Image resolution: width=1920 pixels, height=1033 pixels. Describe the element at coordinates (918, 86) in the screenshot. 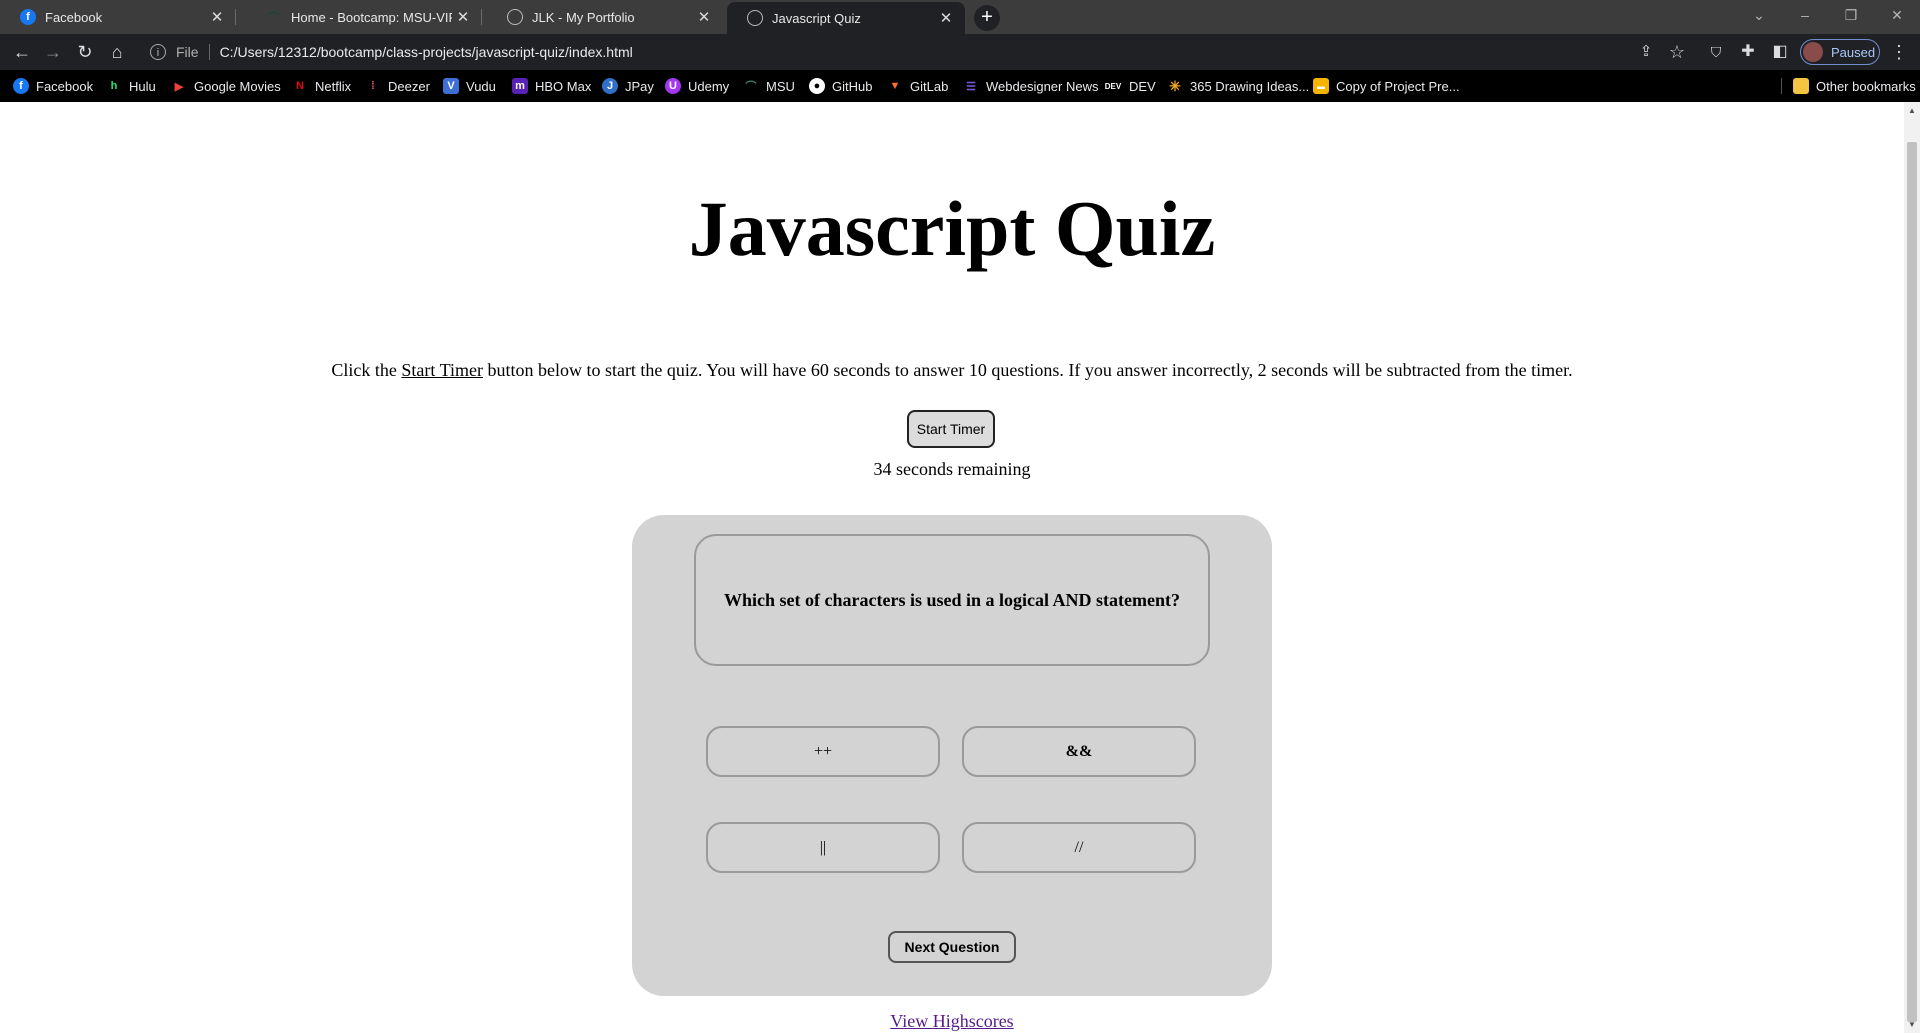

I see `bookmark-gitlab: ▼ GitLab` at that location.